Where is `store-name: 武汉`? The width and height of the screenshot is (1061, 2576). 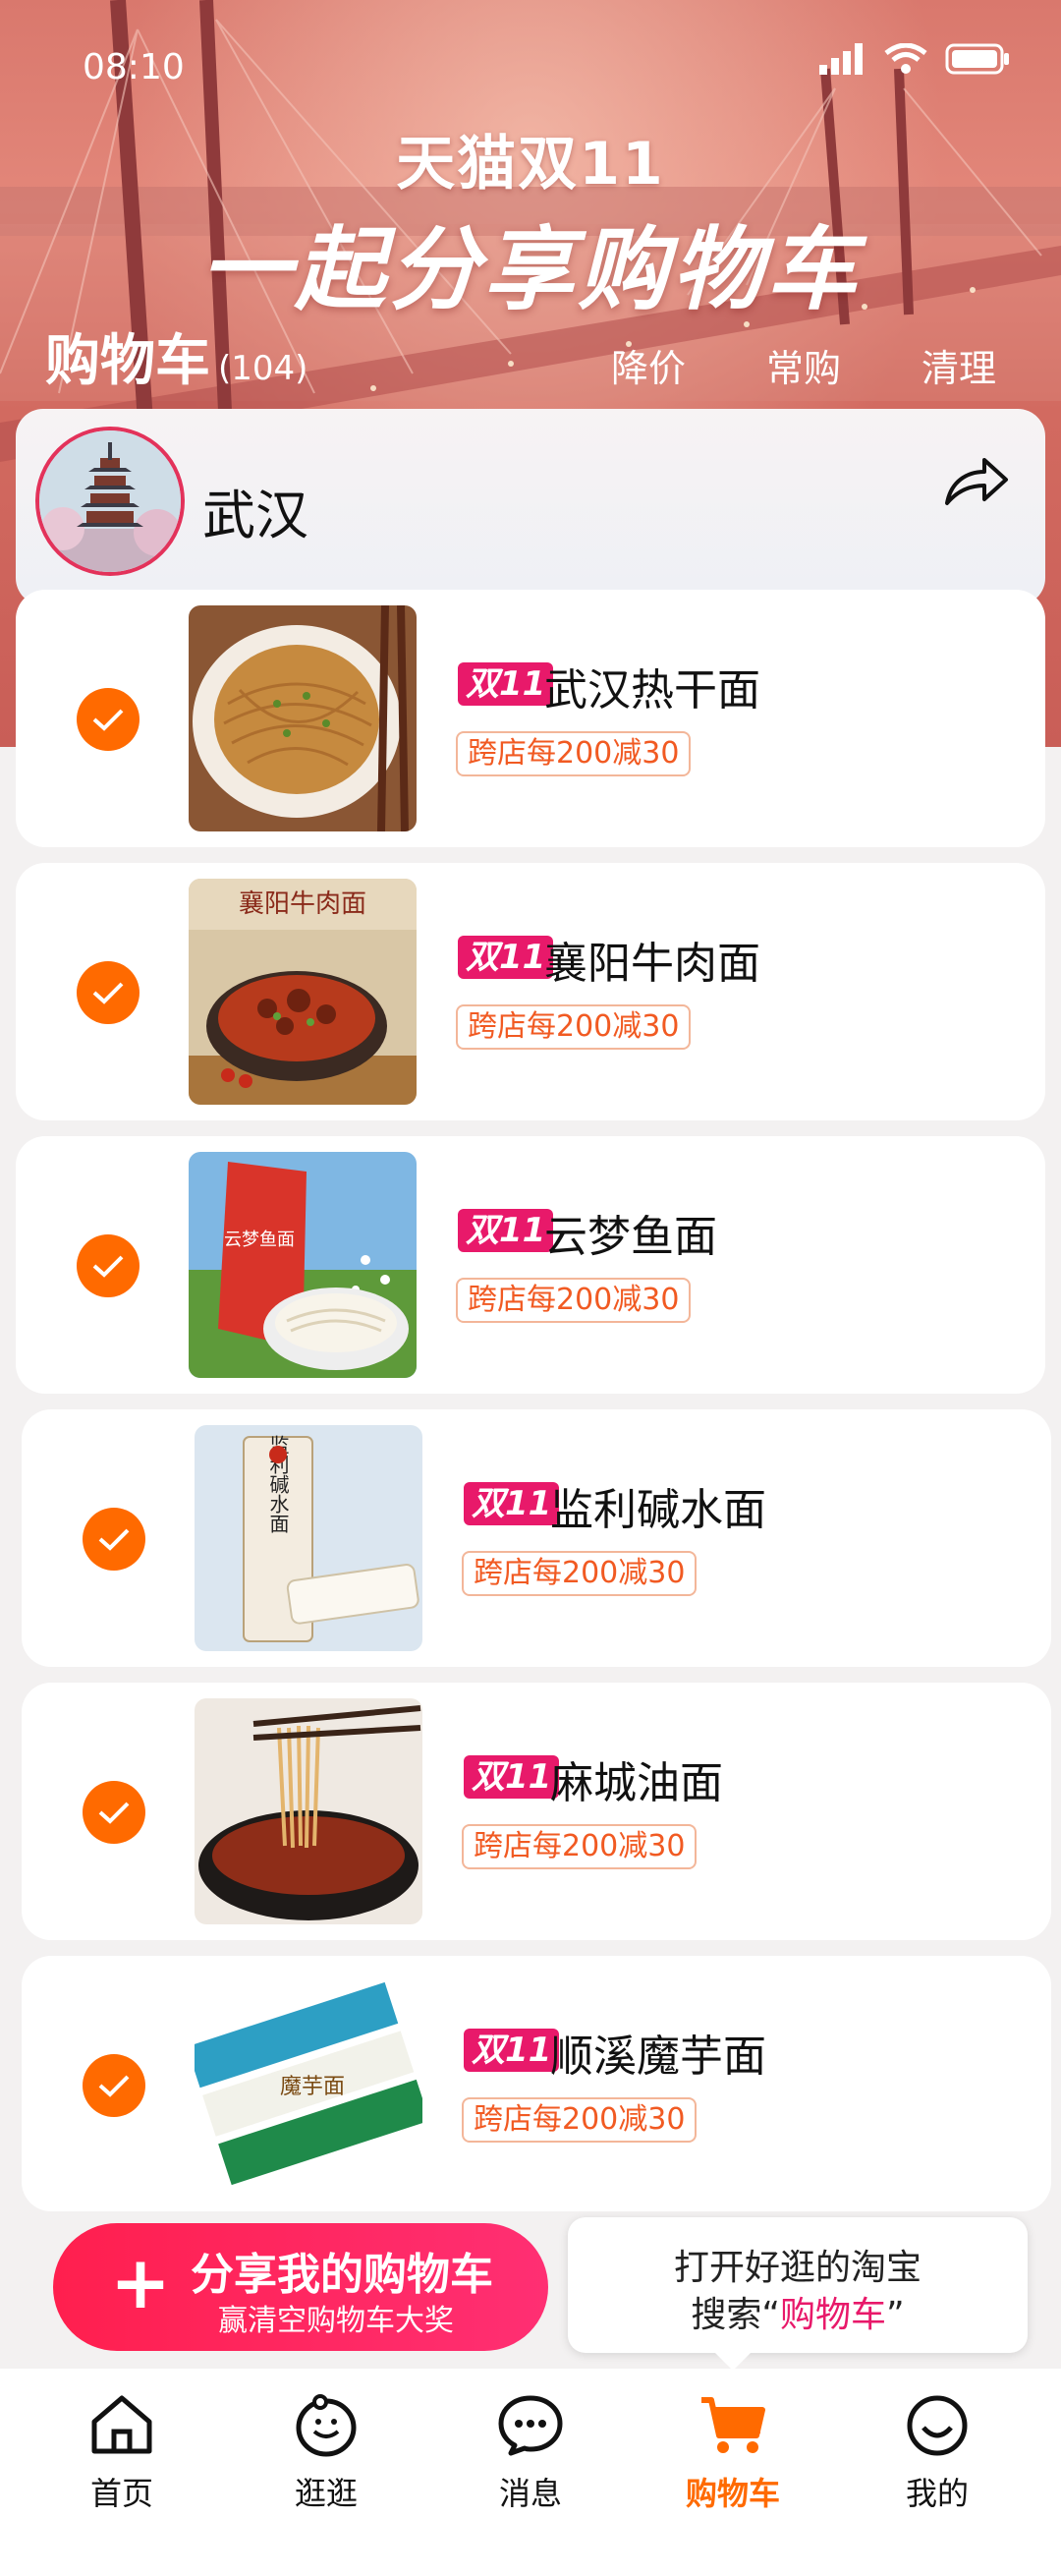 store-name: 武汉 is located at coordinates (255, 510).